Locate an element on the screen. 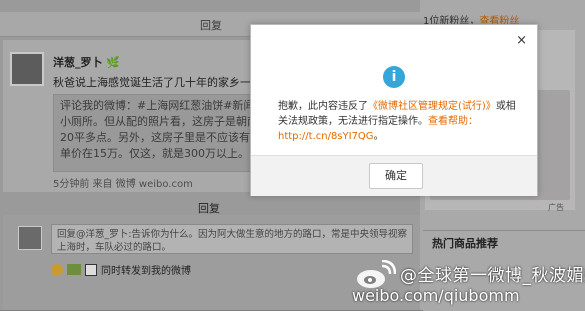 This screenshot has width=585, height=311. author-avatar is located at coordinates (27, 69).